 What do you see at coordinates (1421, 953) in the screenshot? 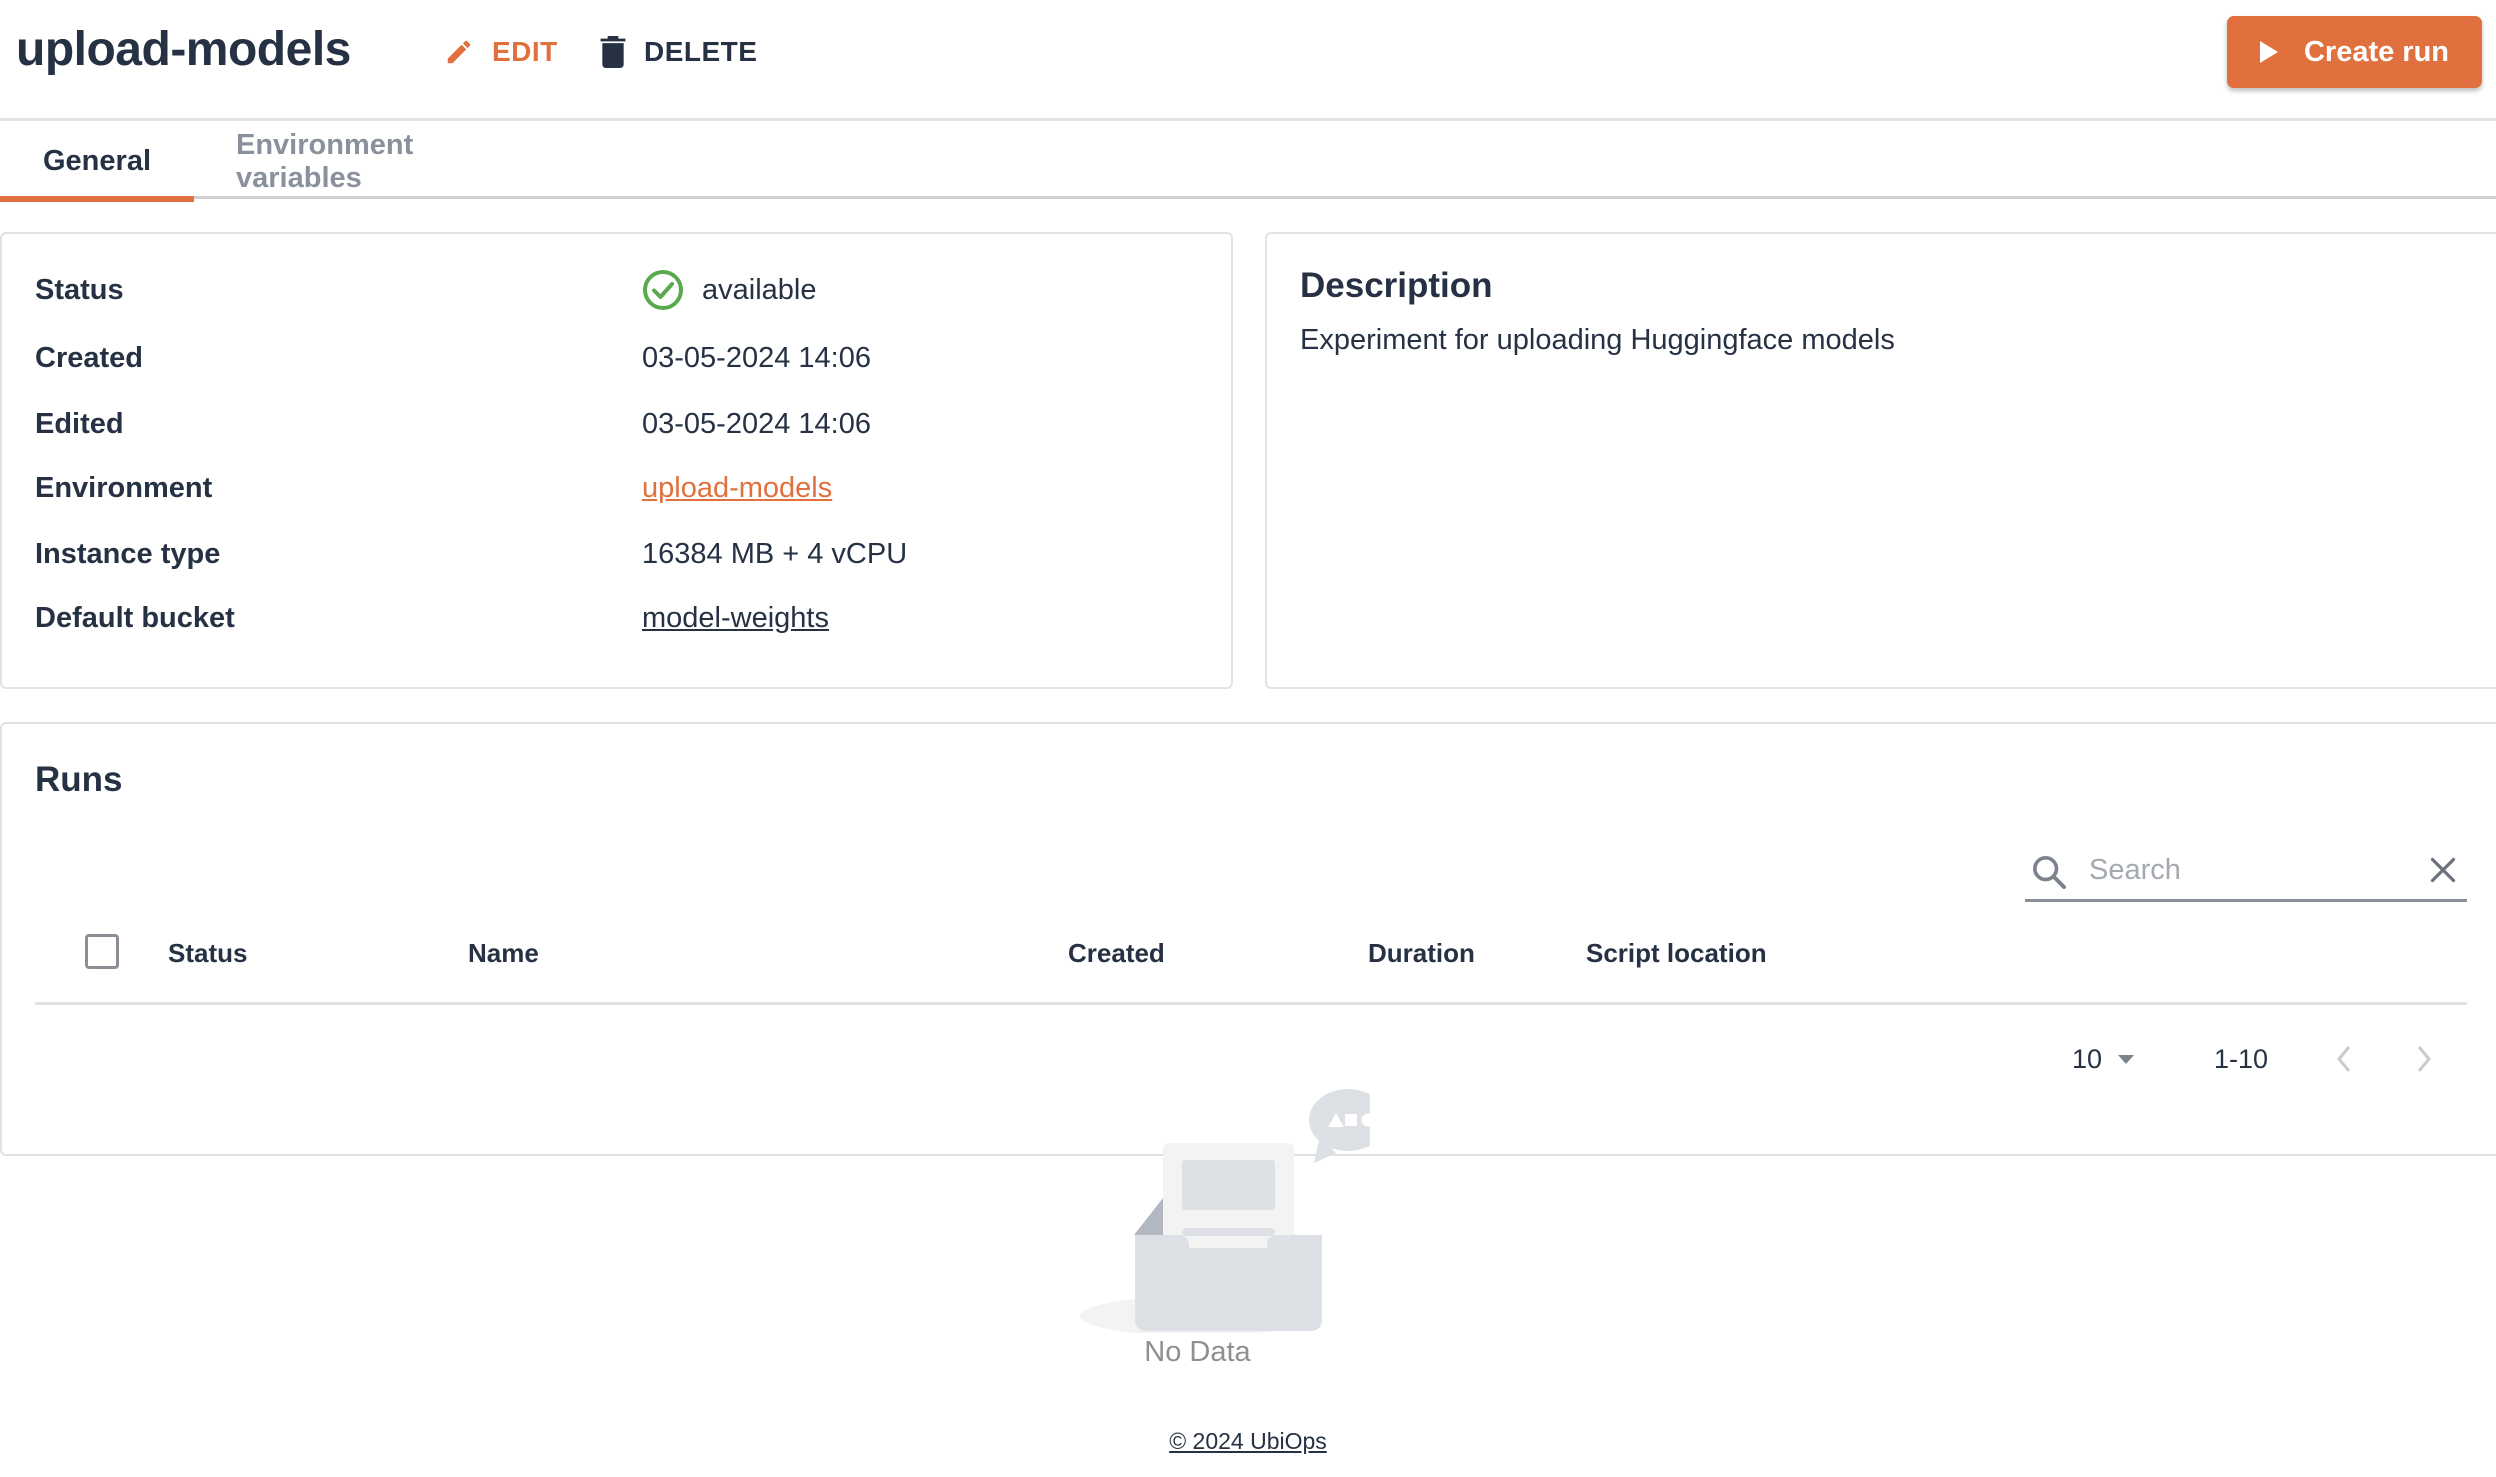
I see `column-duration: Duration` at bounding box center [1421, 953].